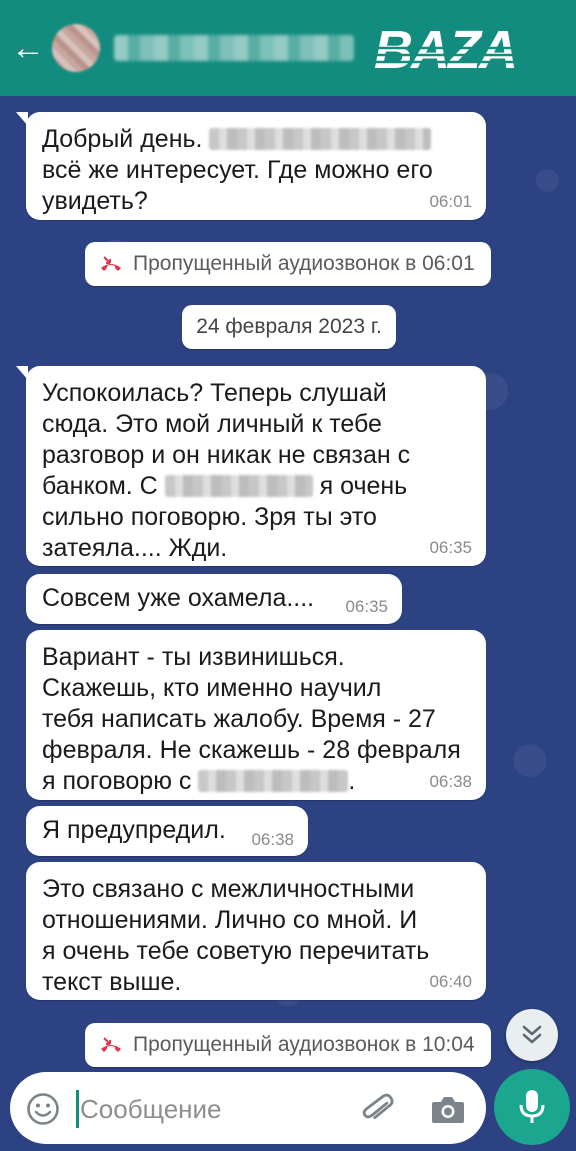 The height and width of the screenshot is (1151, 576). I want to click on missed-call-notice: Пропущенный аудиозвонок в 10:04, so click(288, 1045).